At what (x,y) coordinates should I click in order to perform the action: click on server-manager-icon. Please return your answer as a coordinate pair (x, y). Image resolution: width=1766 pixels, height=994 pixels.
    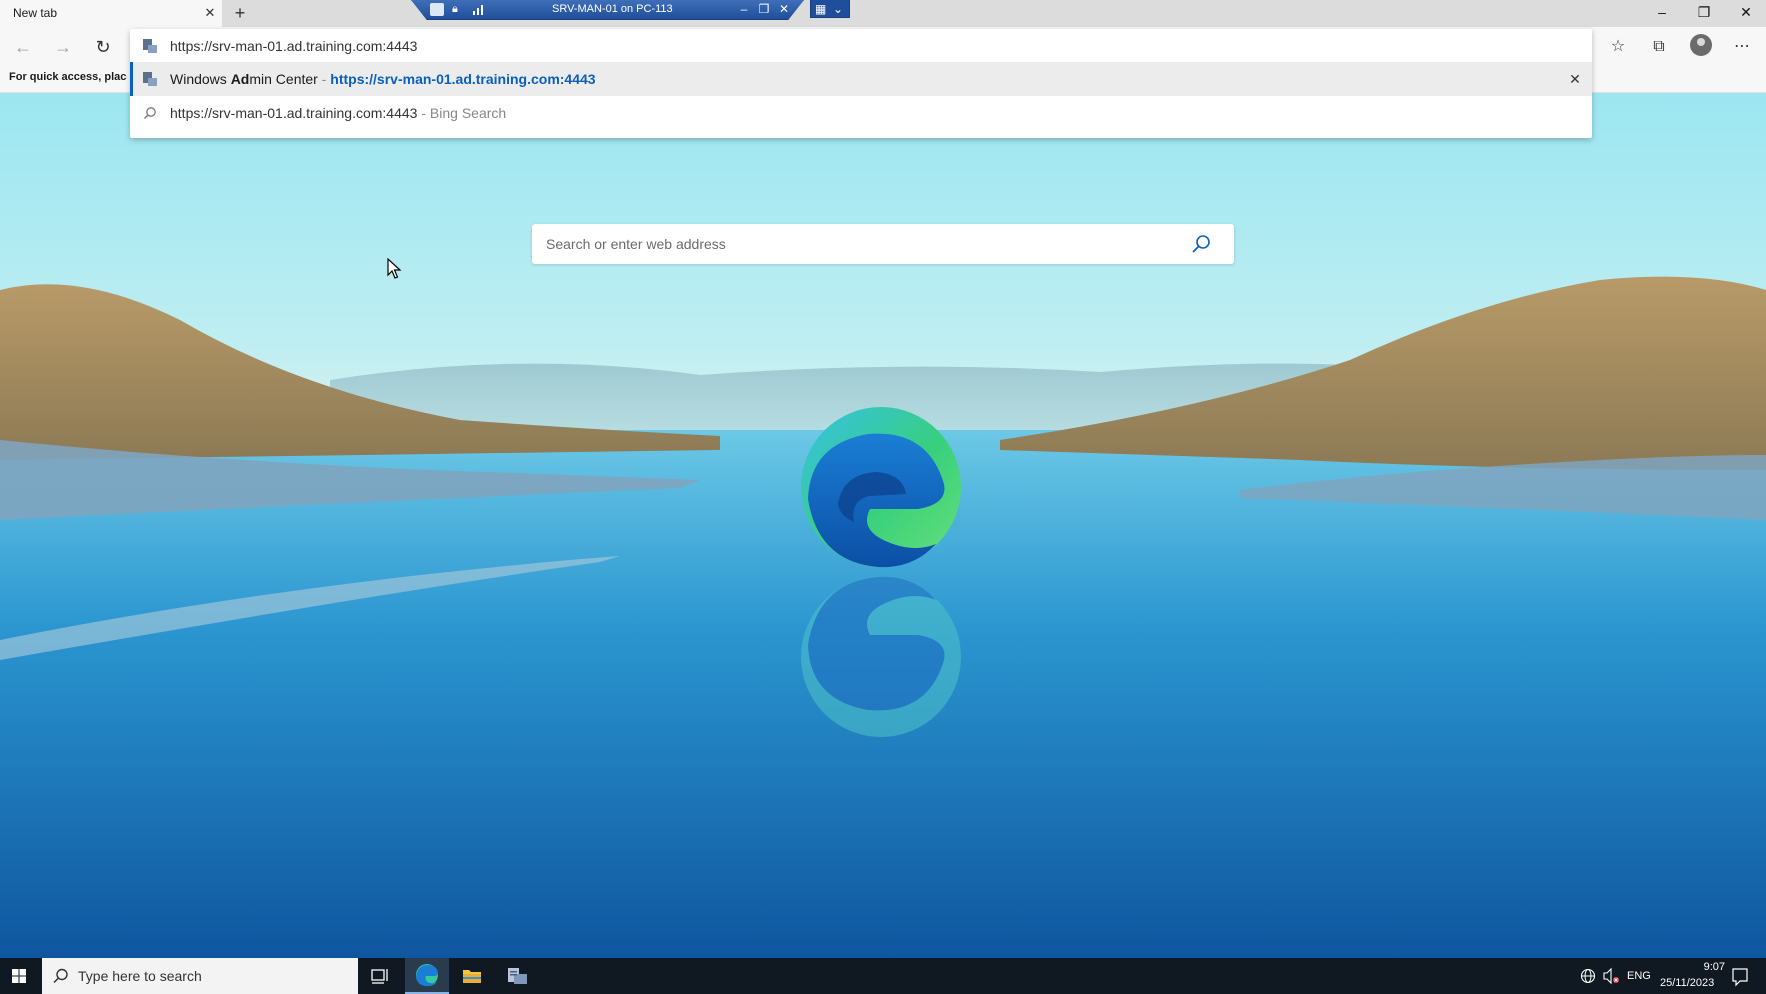
    Looking at the image, I should click on (517, 976).